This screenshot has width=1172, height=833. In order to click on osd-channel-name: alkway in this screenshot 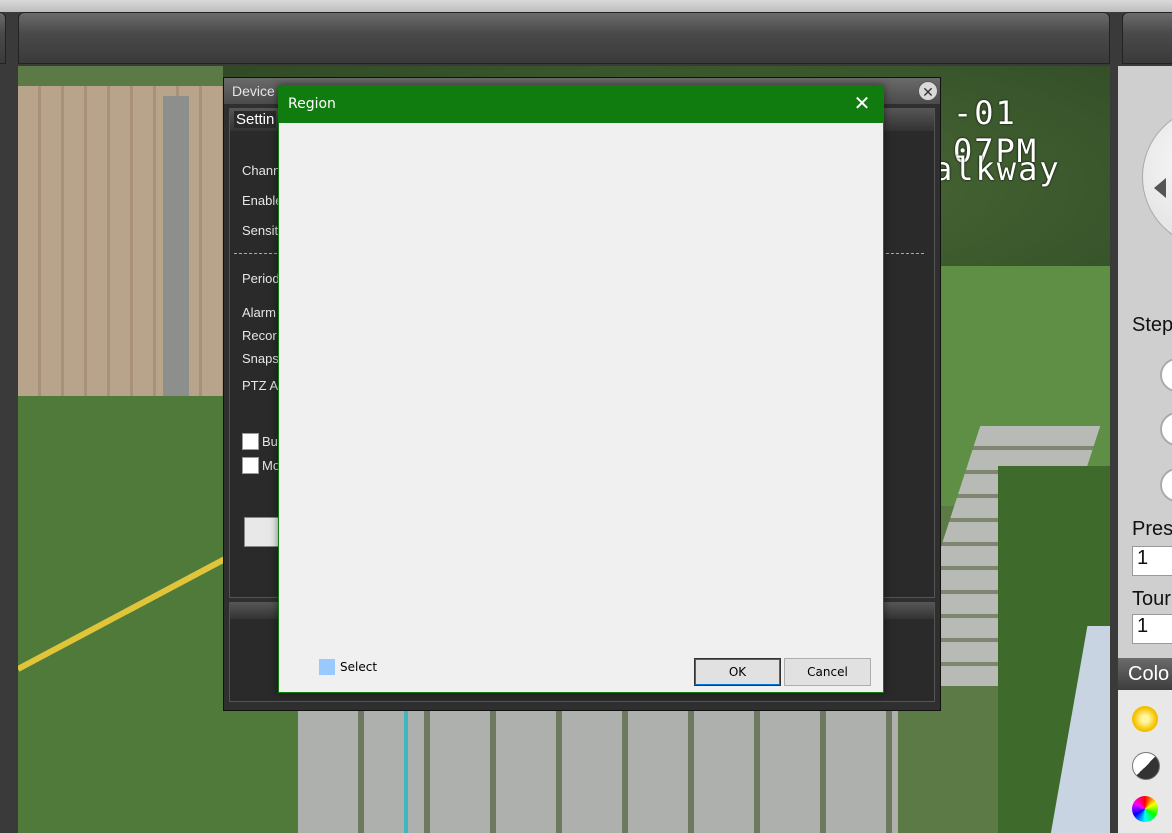, I will do `click(997, 169)`.